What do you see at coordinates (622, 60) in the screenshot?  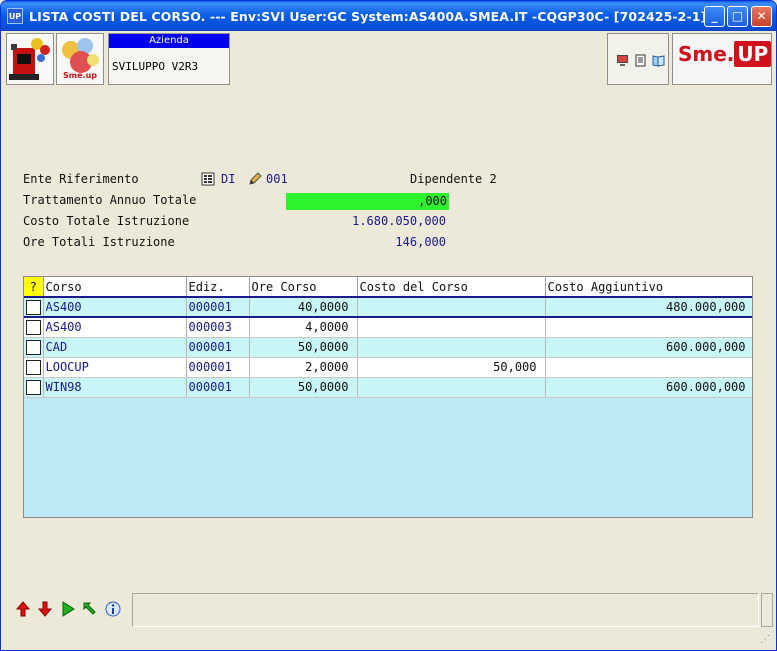 I see `monitor-icon` at bounding box center [622, 60].